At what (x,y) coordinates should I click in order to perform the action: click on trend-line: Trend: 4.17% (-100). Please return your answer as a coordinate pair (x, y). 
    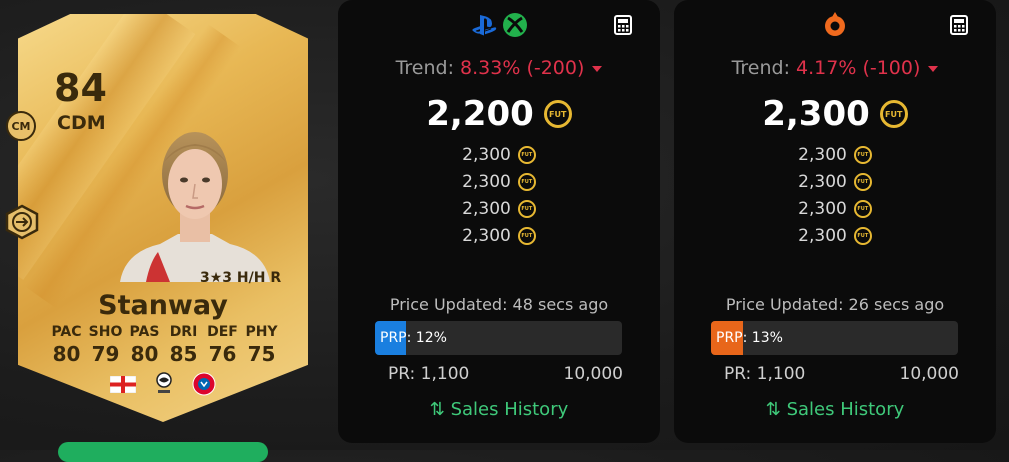
    Looking at the image, I should click on (835, 68).